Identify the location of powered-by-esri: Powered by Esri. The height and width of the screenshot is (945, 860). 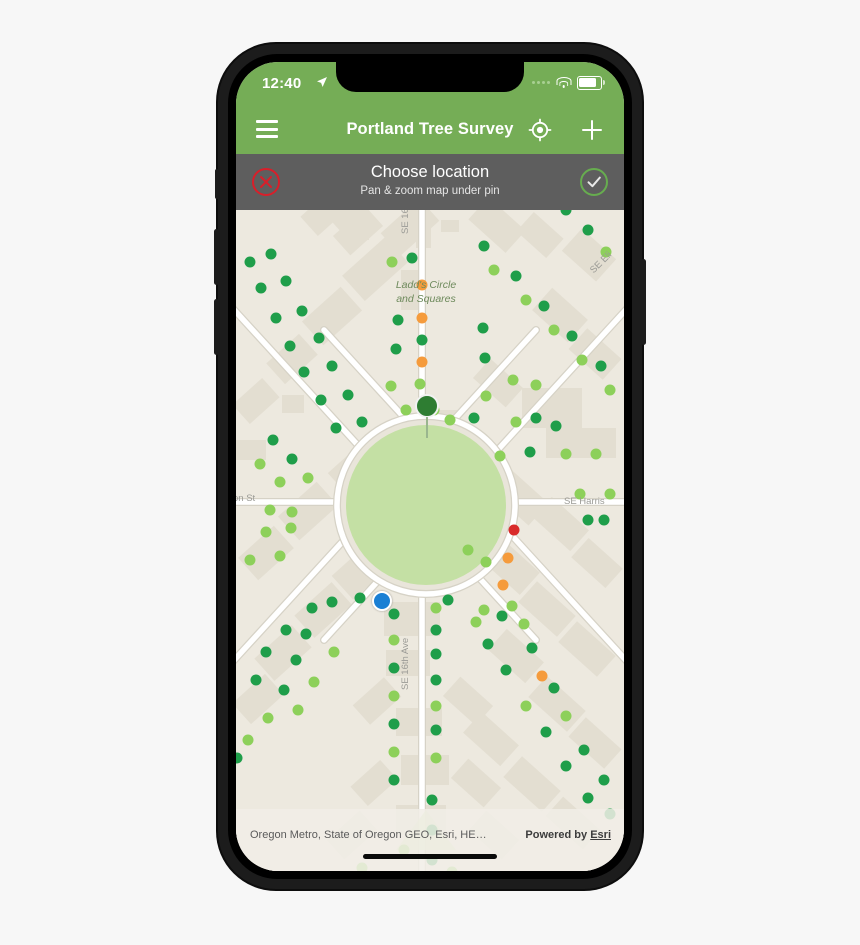
(568, 835).